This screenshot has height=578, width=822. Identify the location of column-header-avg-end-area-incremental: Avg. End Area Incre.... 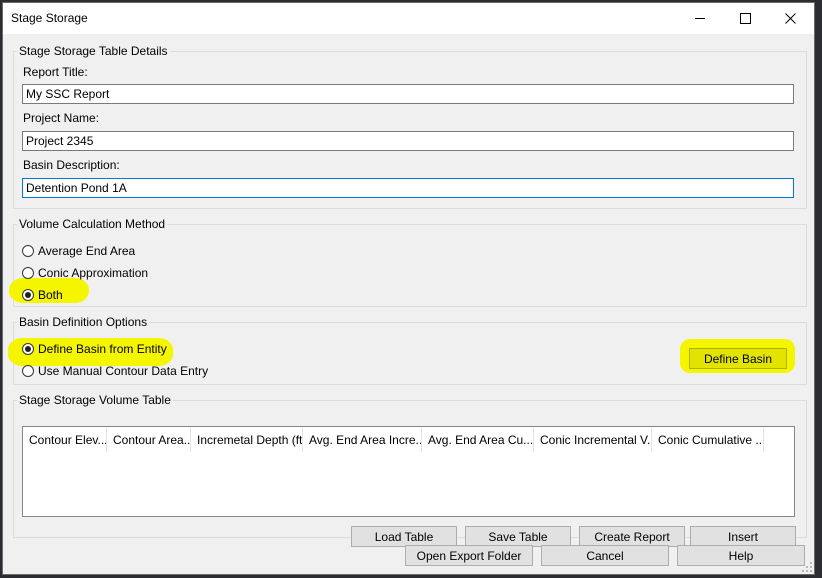
(362, 439).